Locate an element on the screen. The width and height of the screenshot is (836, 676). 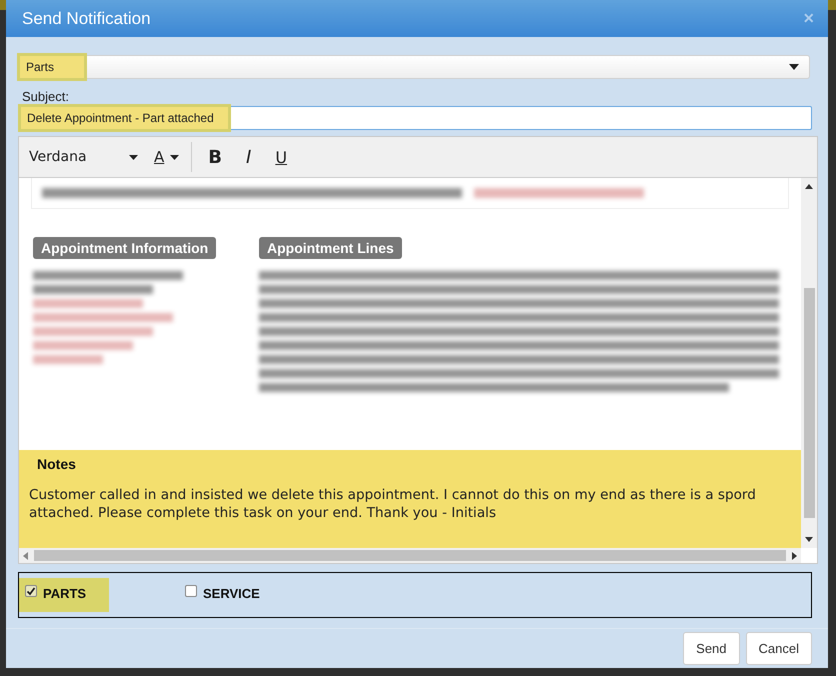
scroll-left-icon is located at coordinates (25, 556).